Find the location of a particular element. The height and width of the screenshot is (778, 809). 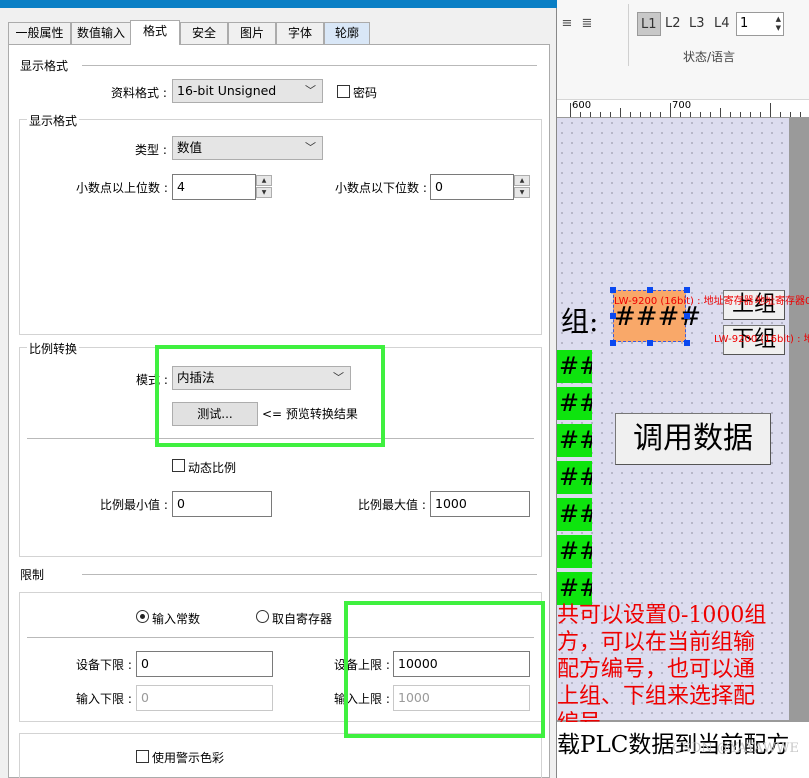

alarm-color-label: 使用警示色彩 is located at coordinates (188, 758).